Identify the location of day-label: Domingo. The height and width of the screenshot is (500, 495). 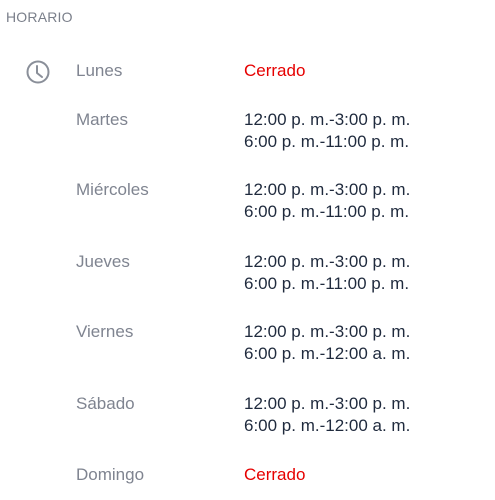
(110, 474).